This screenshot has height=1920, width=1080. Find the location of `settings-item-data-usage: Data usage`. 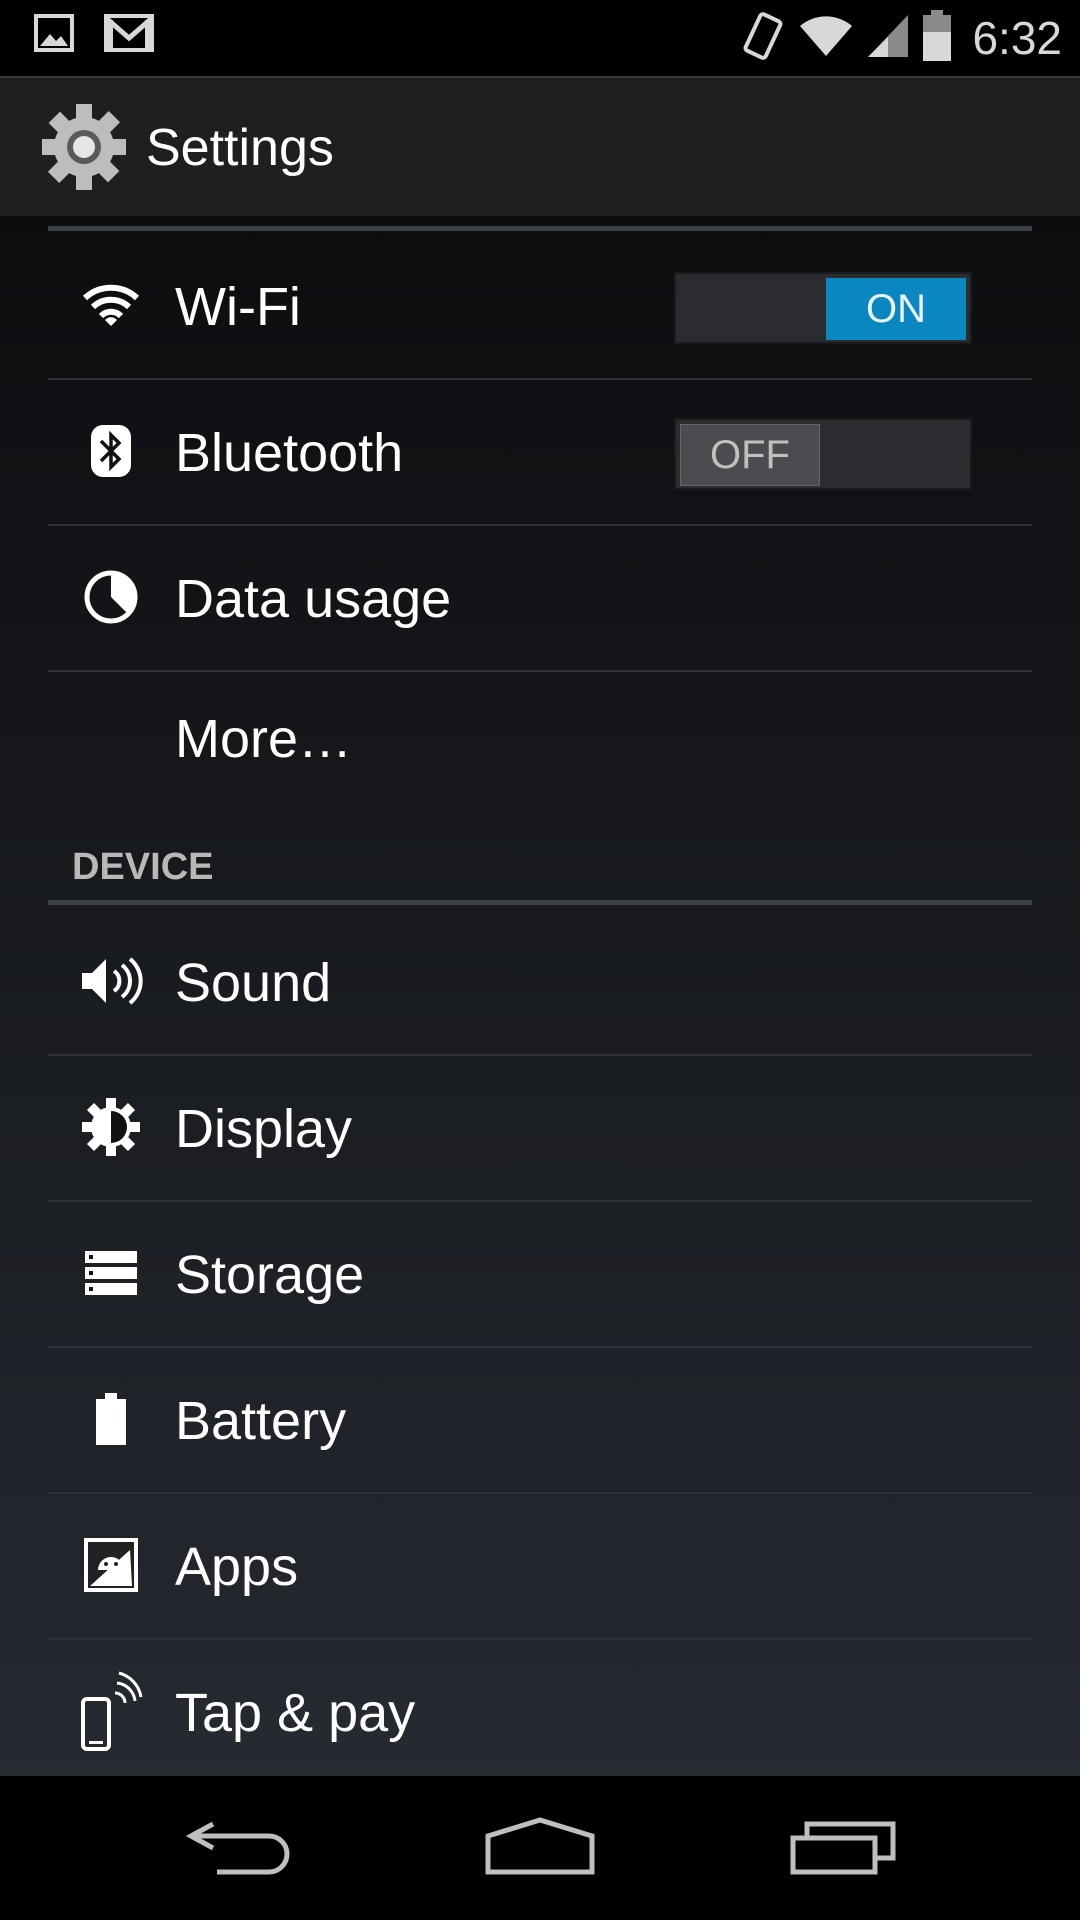

settings-item-data-usage: Data usage is located at coordinates (540, 598).